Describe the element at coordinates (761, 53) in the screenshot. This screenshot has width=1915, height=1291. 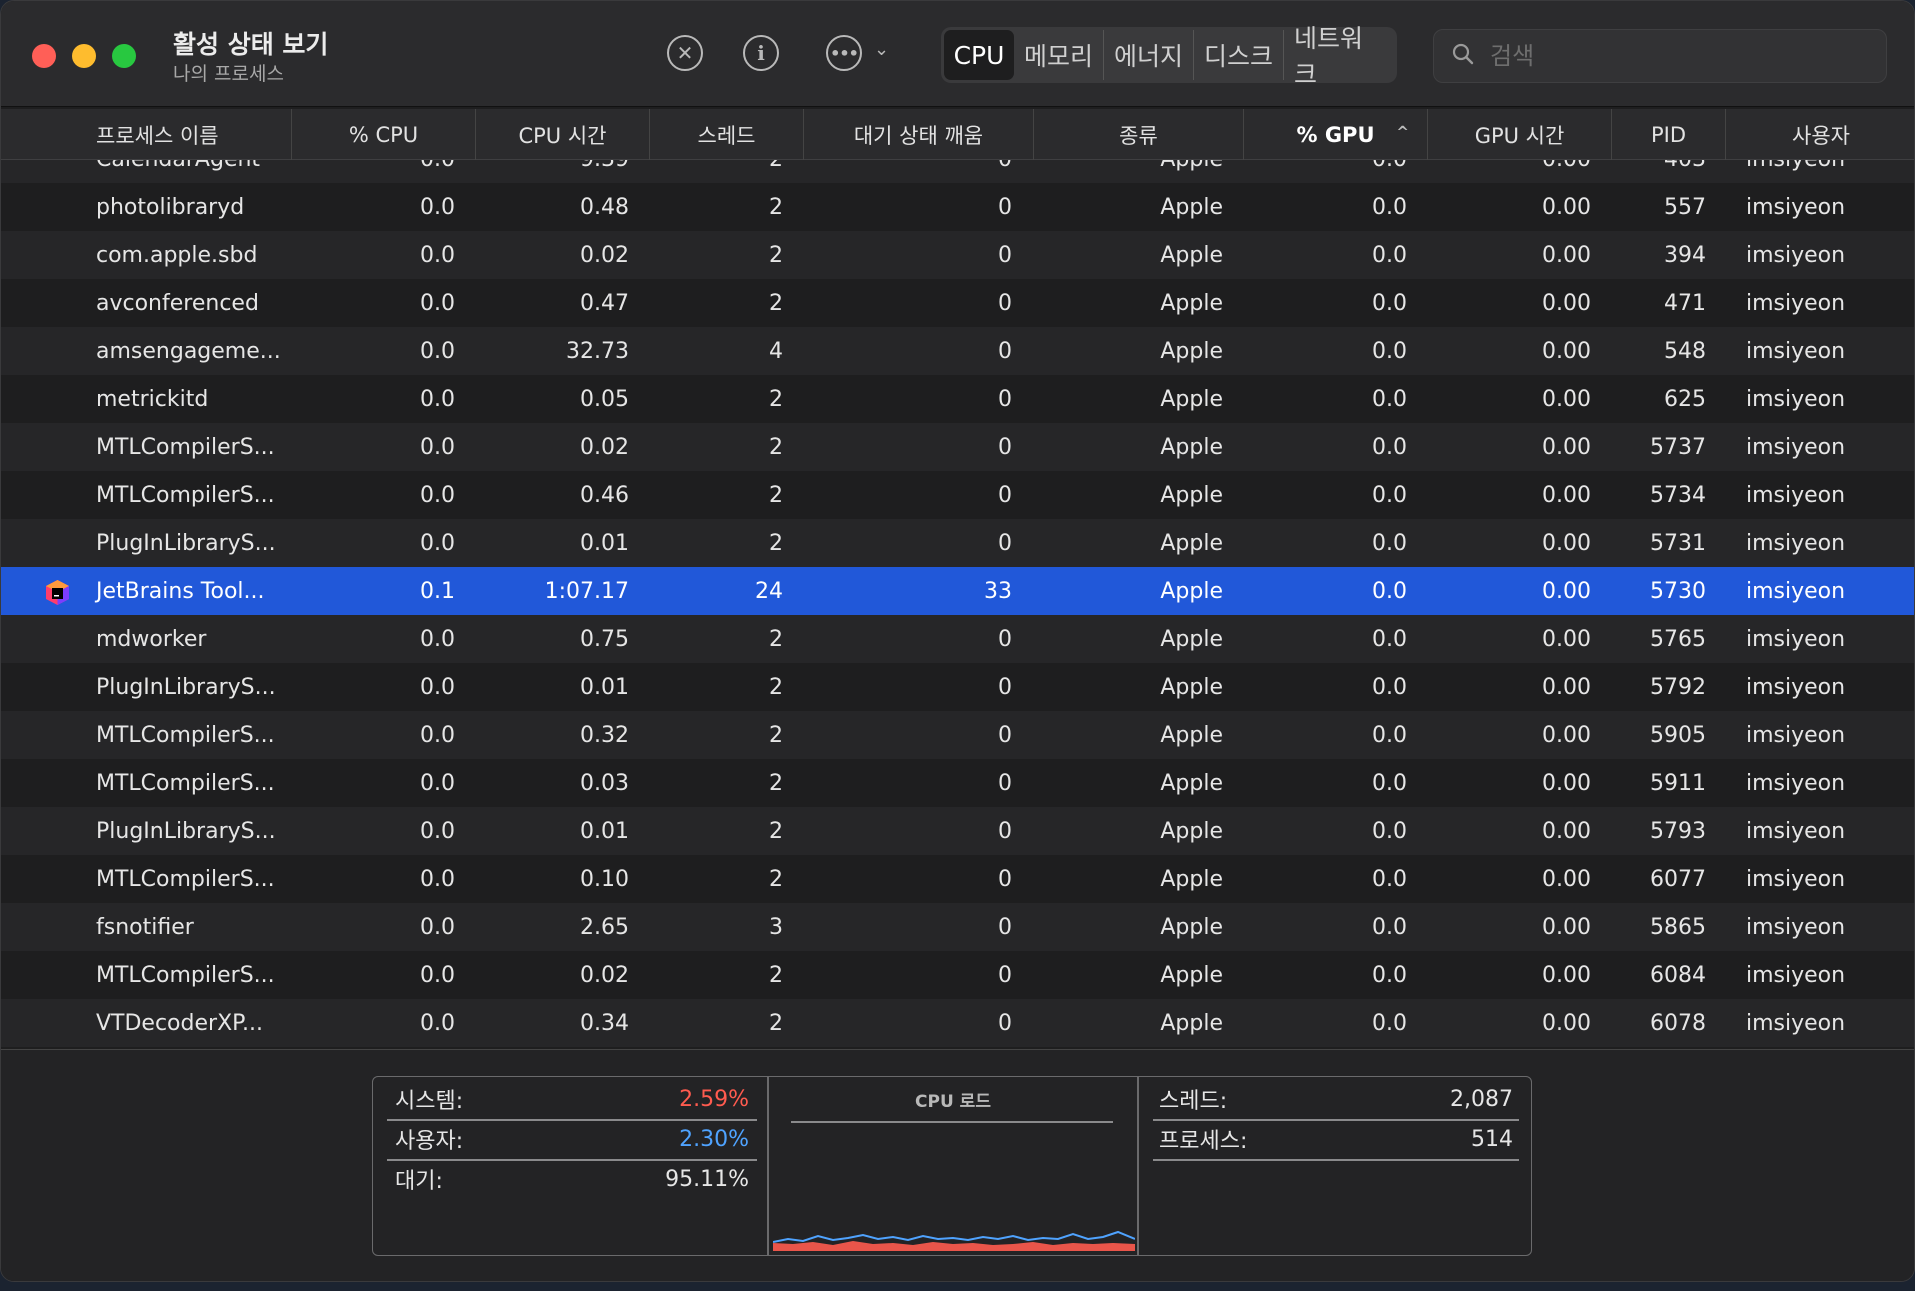
I see `inspect-process-button: i` at that location.